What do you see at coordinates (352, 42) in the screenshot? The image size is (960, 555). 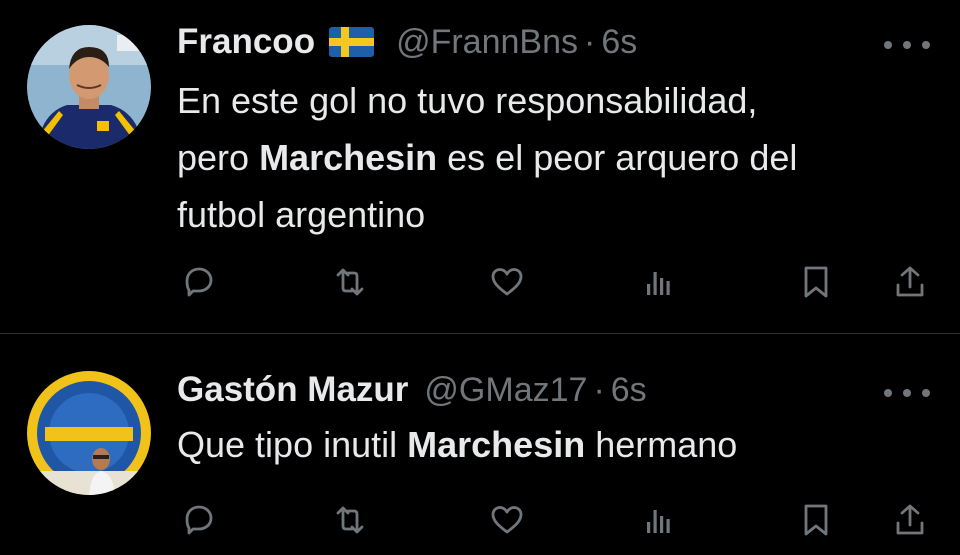 I see `sweden-flag-icon` at bounding box center [352, 42].